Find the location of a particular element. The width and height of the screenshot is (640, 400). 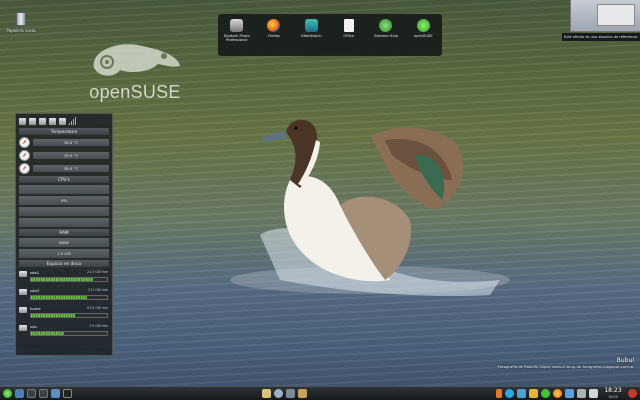

ram-bar: 1.9 GiB is located at coordinates (64, 253).